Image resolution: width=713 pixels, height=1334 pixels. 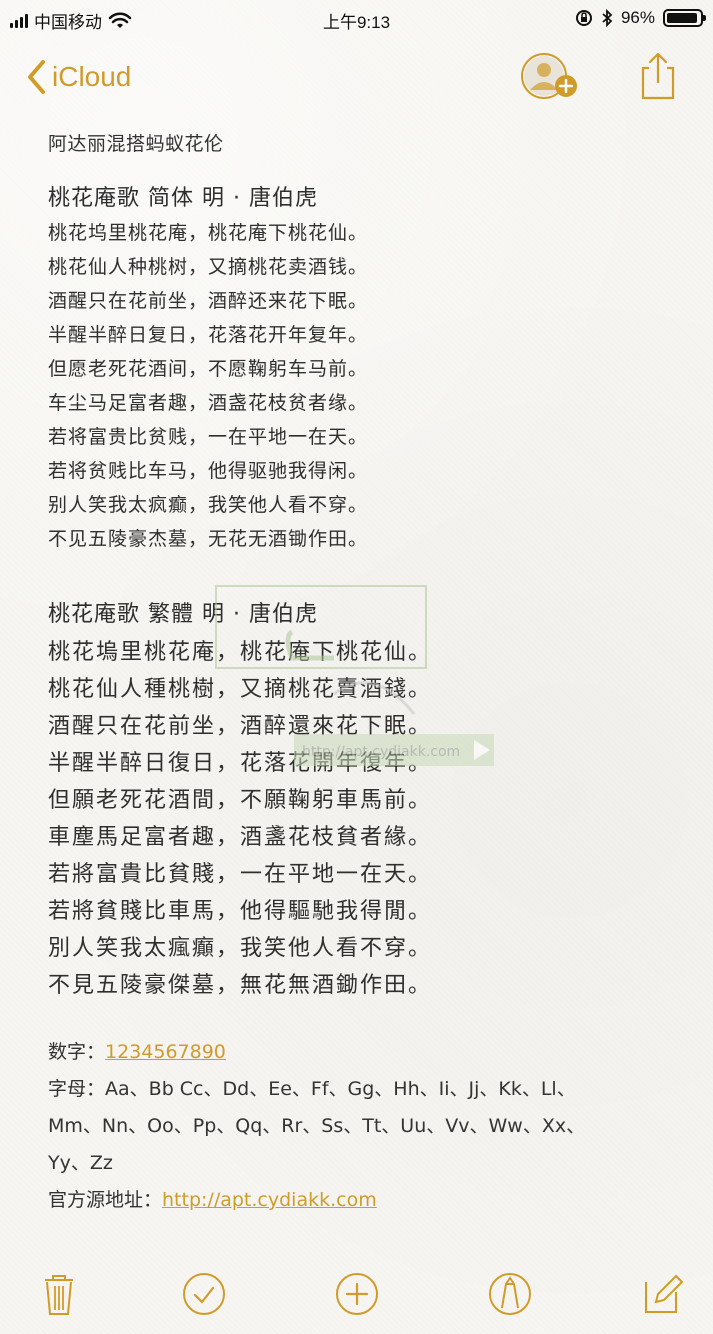 What do you see at coordinates (208, 539) in the screenshot?
I see `poem-line: 不见五陵豪杰墓，无花无酒锄作田。` at bounding box center [208, 539].